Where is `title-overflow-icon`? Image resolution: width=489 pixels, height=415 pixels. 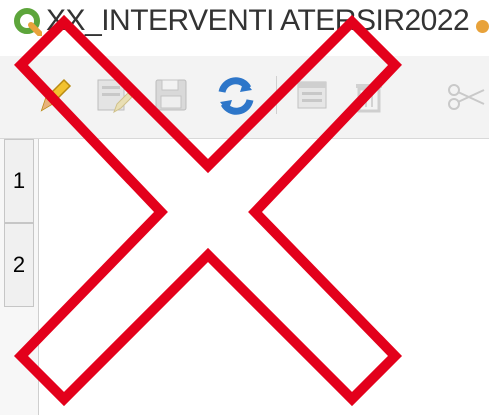 title-overflow-icon is located at coordinates (482, 26).